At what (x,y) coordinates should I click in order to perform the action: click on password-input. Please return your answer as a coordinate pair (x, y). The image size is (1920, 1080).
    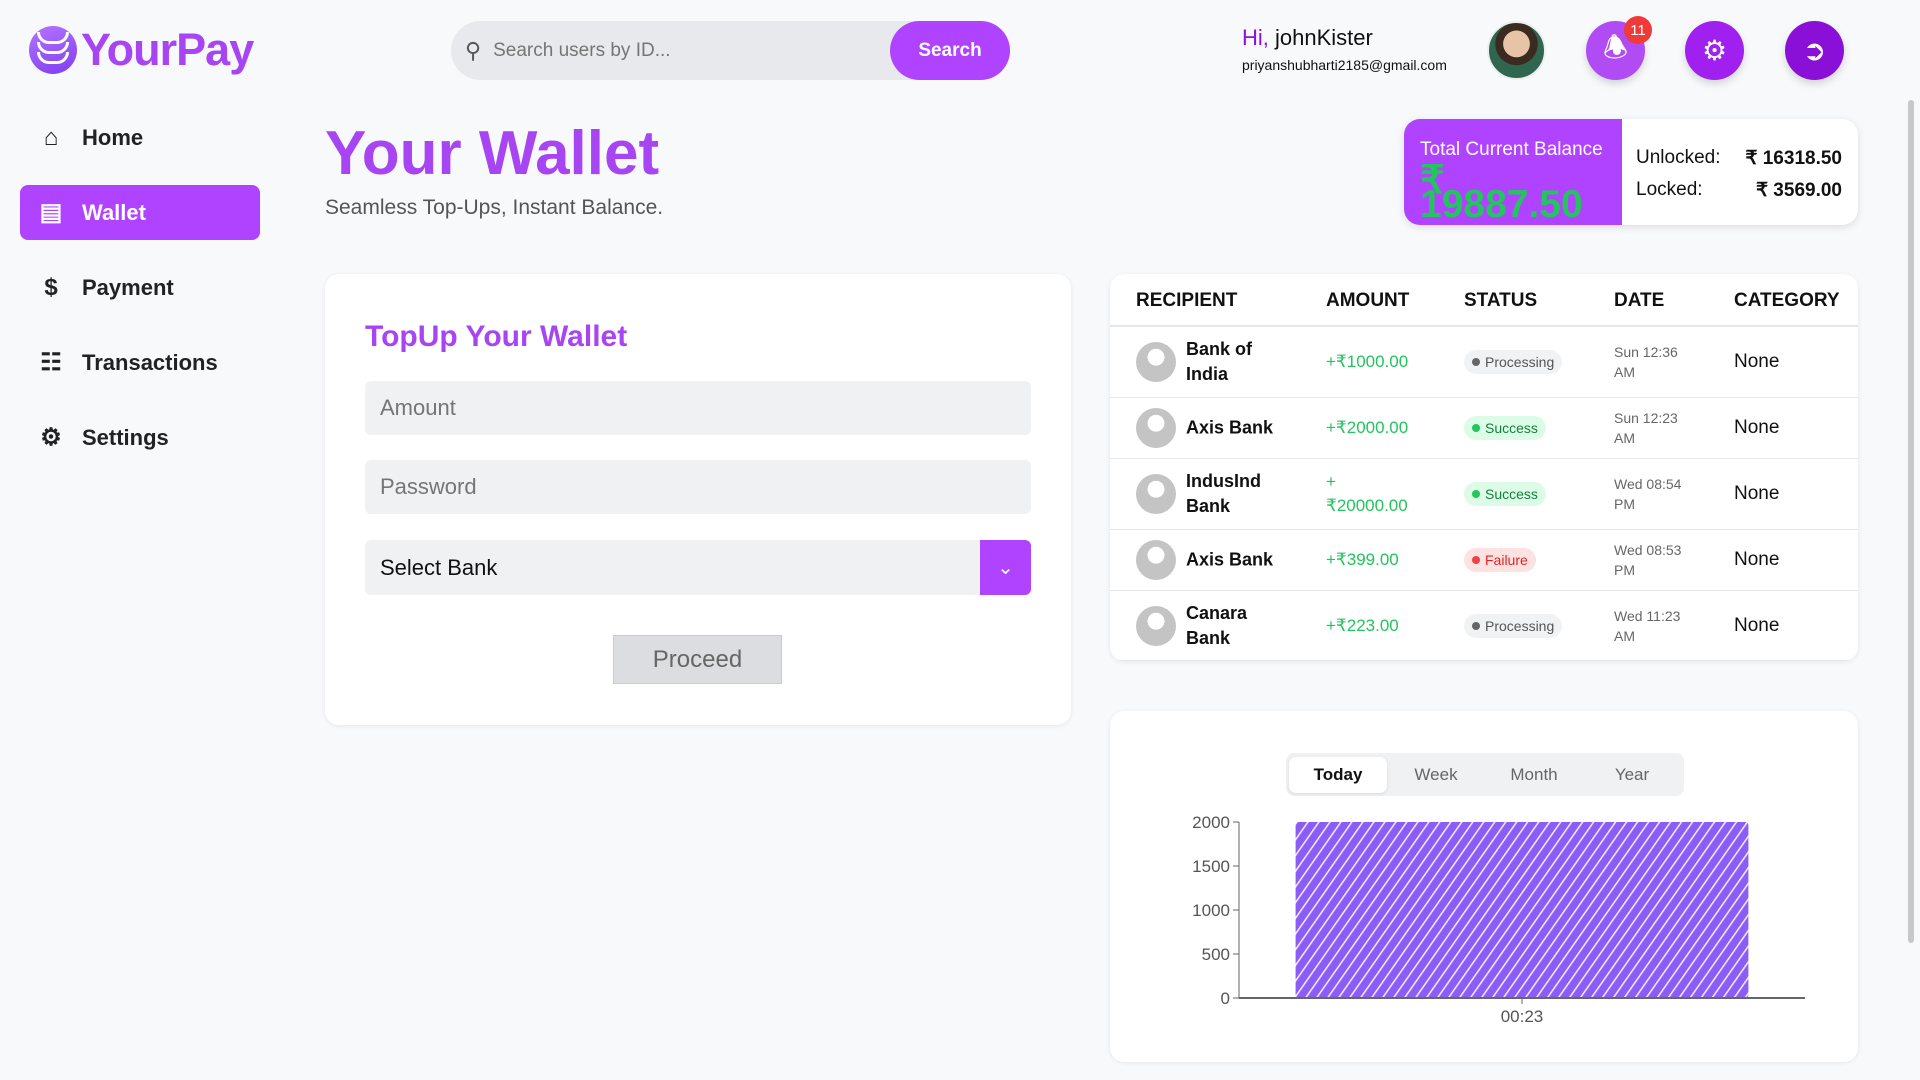
    Looking at the image, I should click on (698, 487).